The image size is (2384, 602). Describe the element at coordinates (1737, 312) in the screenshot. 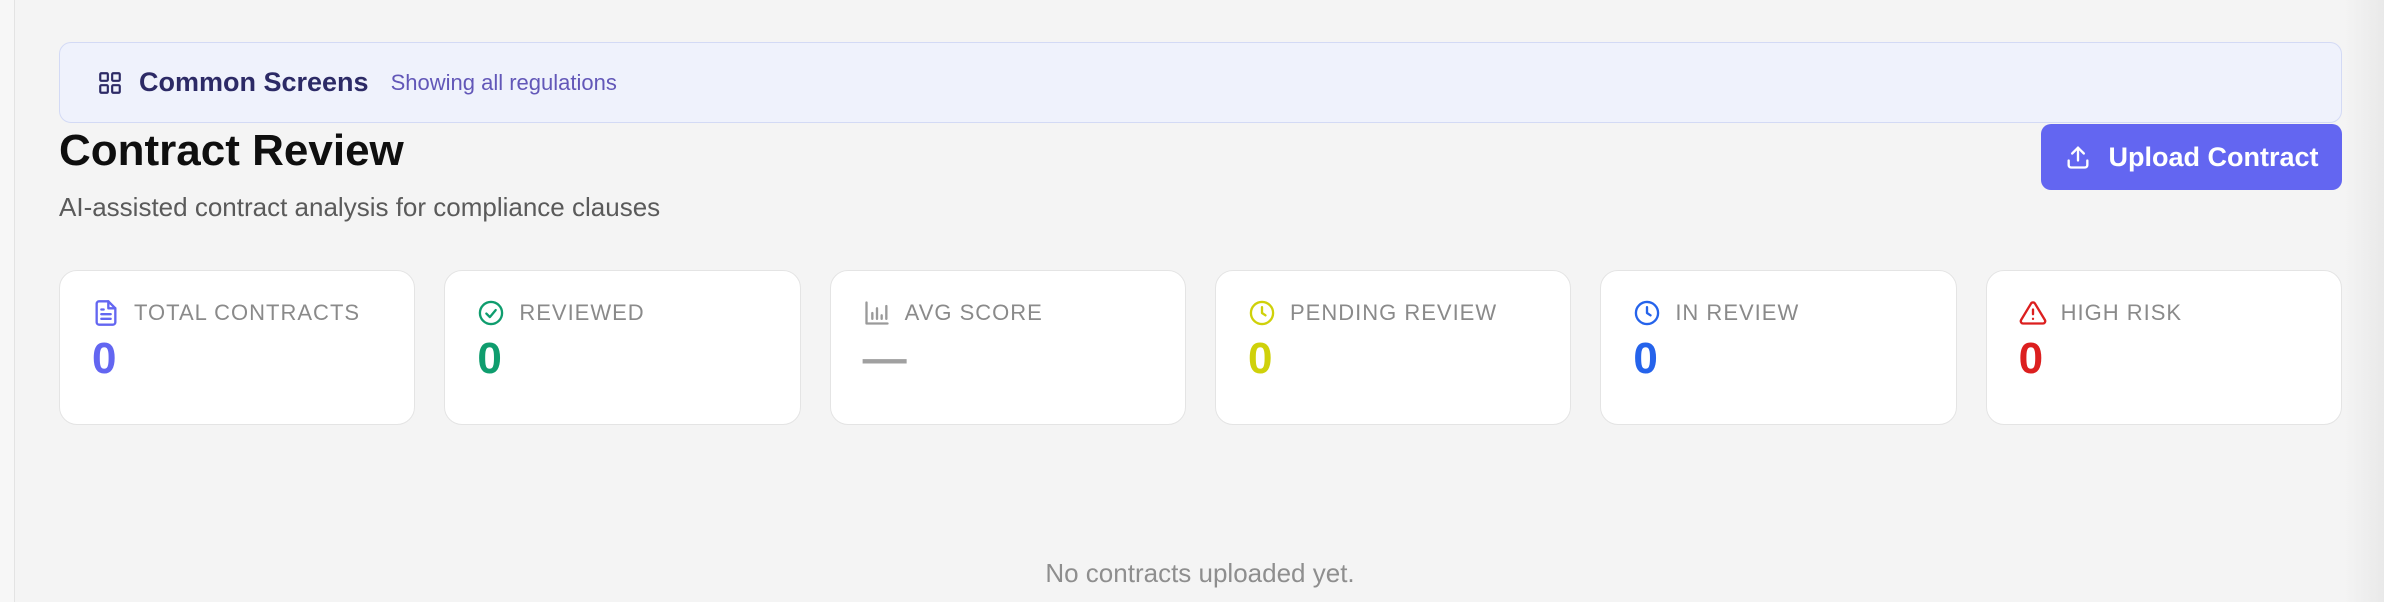

I see `stat-label: IN REVIEW` at that location.